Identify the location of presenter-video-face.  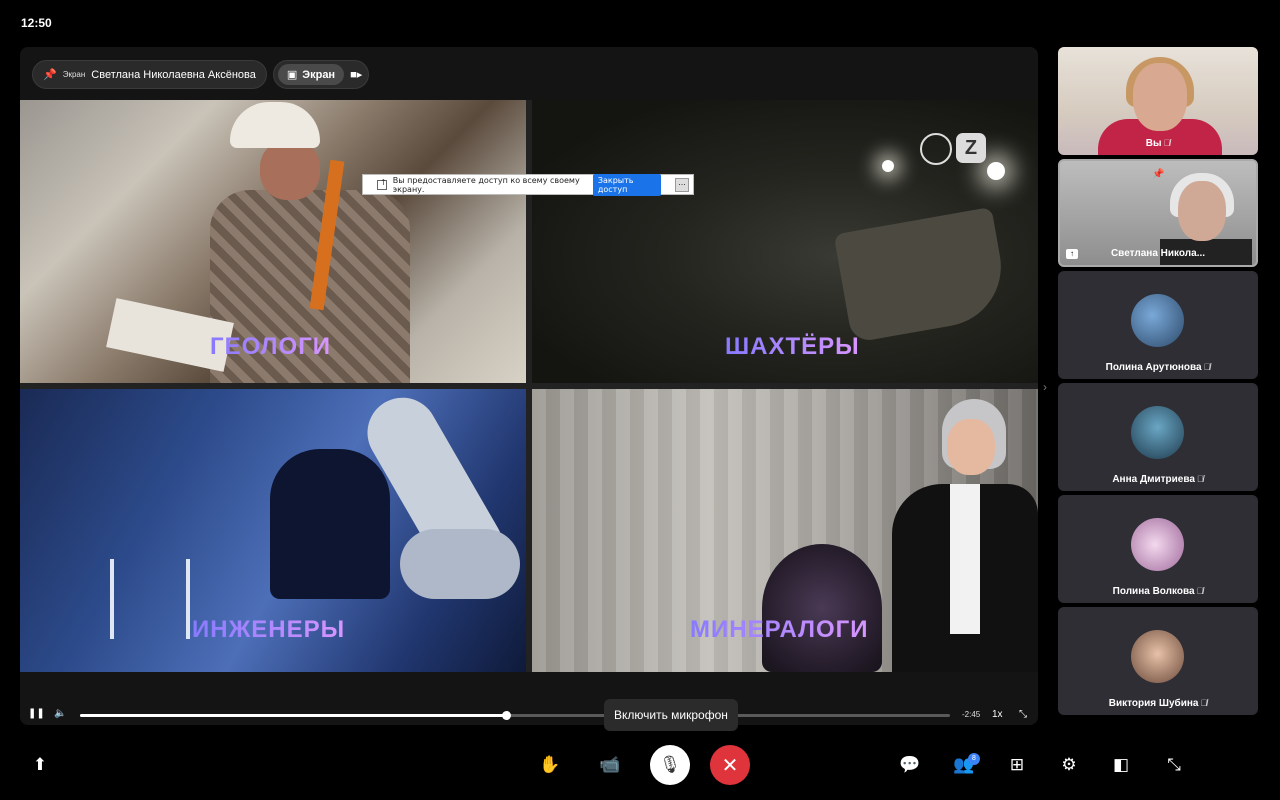
(1202, 211).